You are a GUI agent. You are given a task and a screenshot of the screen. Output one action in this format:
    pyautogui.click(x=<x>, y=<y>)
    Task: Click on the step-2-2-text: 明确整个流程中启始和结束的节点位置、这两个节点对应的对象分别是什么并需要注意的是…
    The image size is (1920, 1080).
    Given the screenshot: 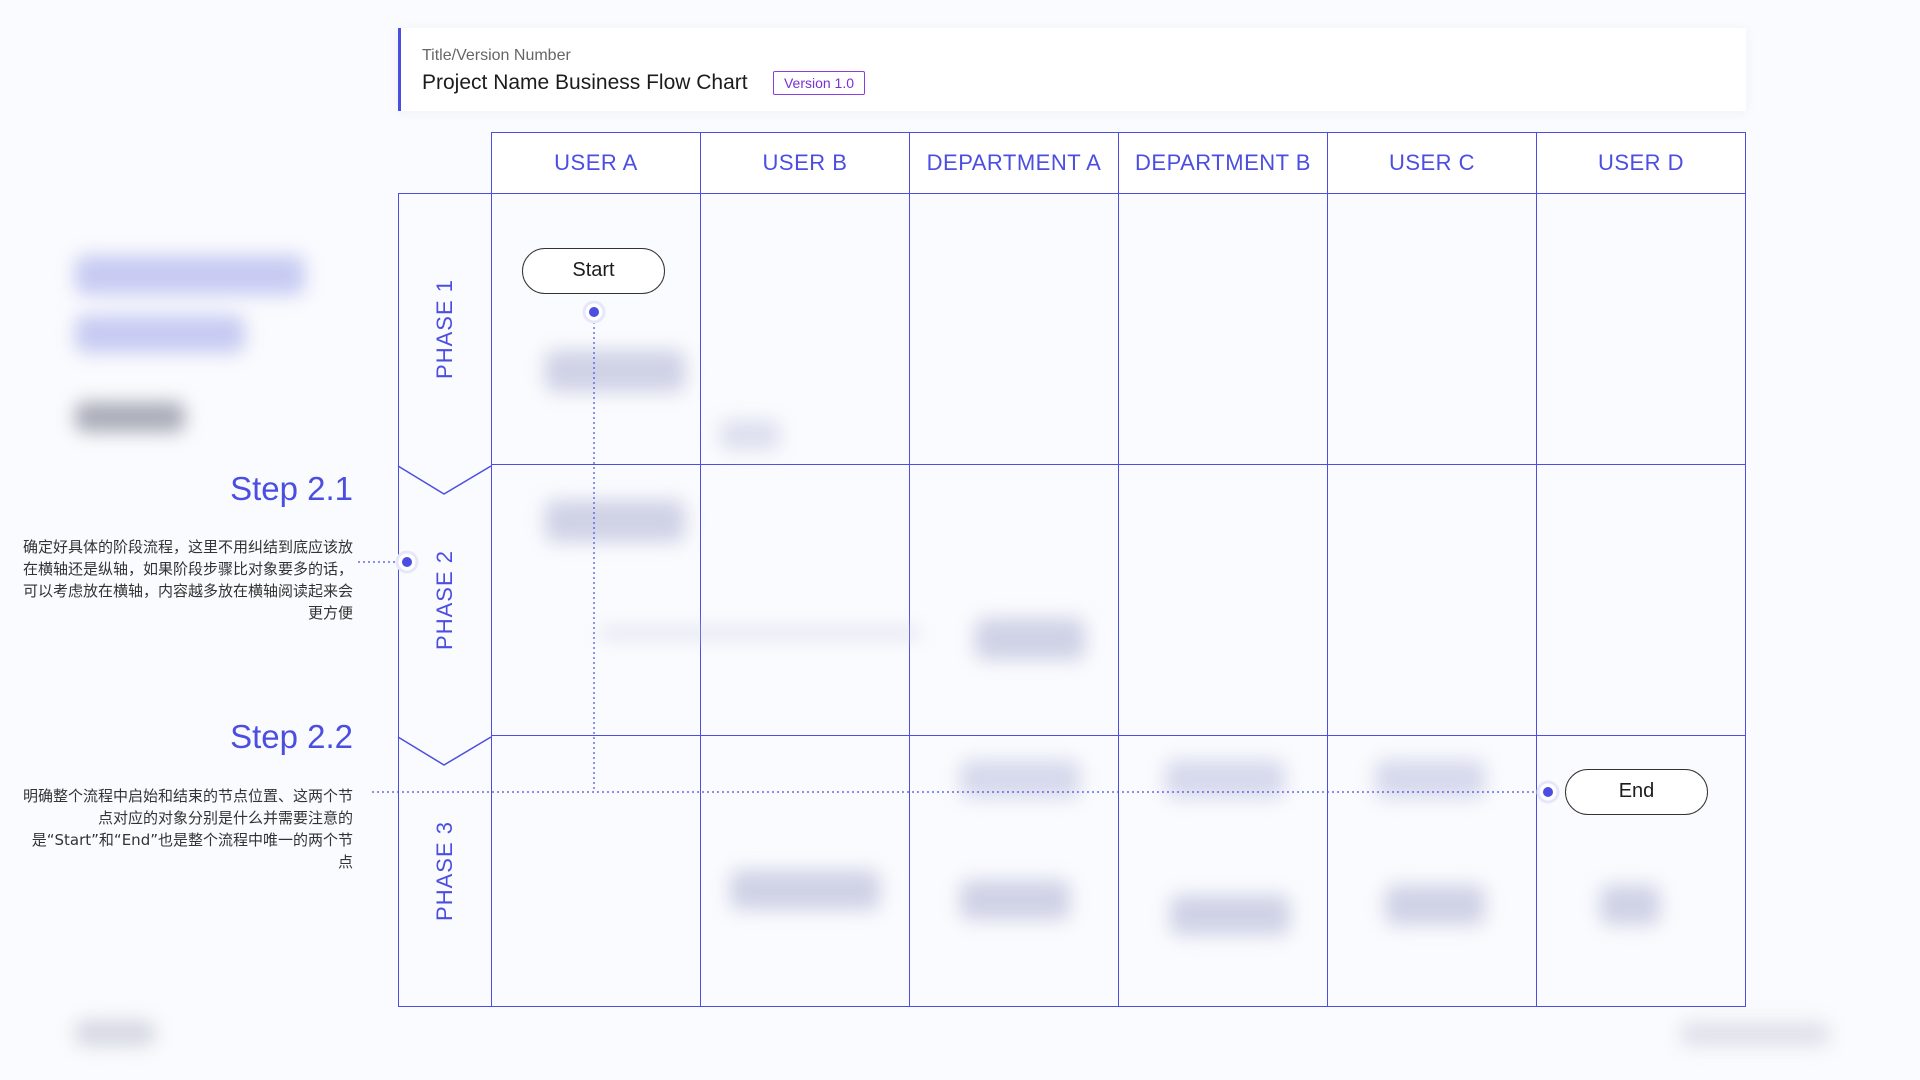 What is the action you would take?
    pyautogui.click(x=188, y=829)
    